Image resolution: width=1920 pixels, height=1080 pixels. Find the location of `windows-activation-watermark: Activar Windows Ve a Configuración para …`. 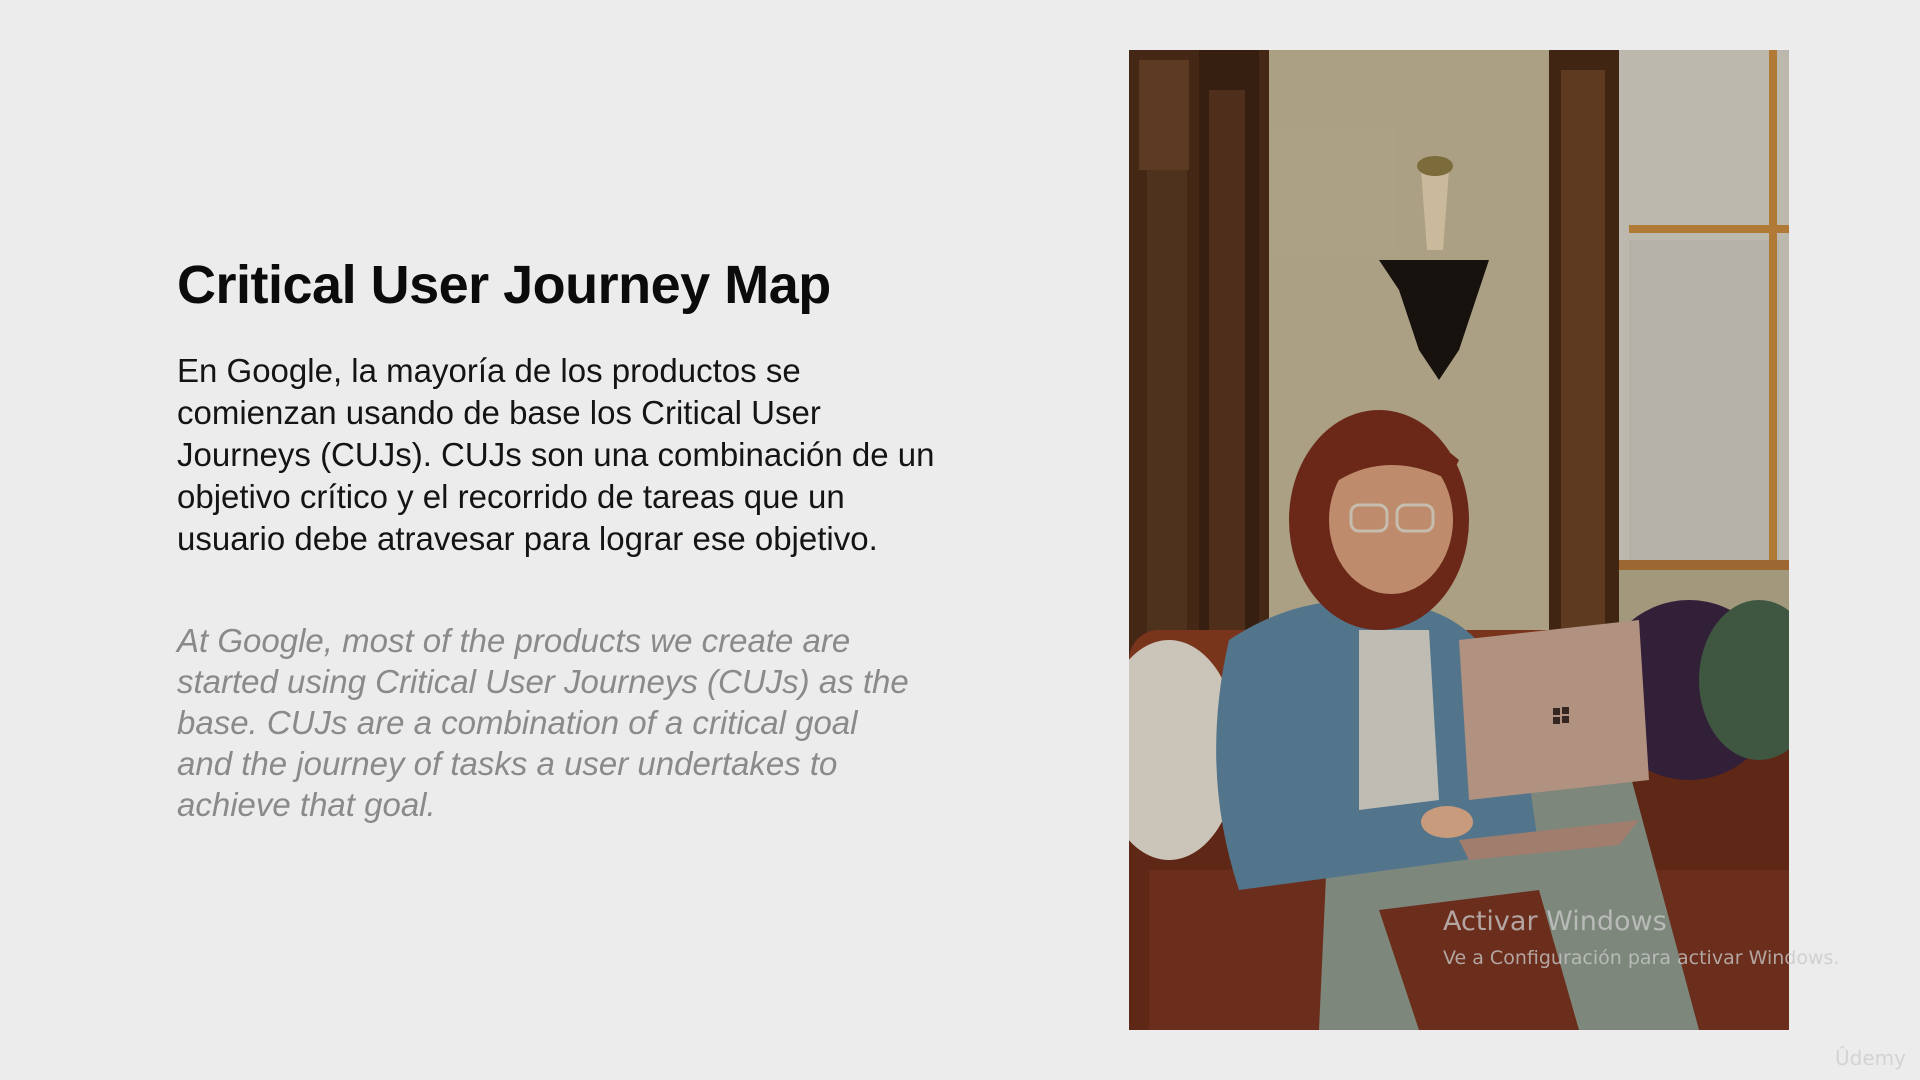

windows-activation-watermark: Activar Windows Ve a Configuración para … is located at coordinates (1641, 938).